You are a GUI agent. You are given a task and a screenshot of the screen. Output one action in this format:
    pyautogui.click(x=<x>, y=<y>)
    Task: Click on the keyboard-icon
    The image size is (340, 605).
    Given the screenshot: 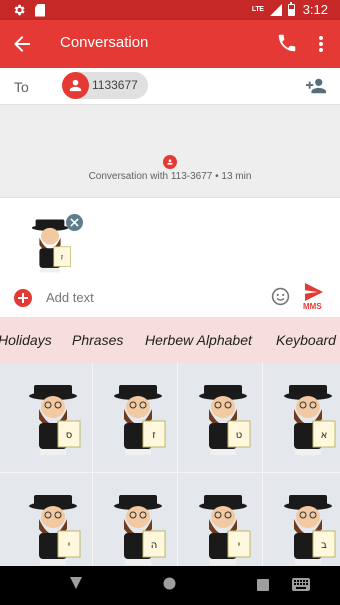 What is the action you would take?
    pyautogui.click(x=301, y=584)
    